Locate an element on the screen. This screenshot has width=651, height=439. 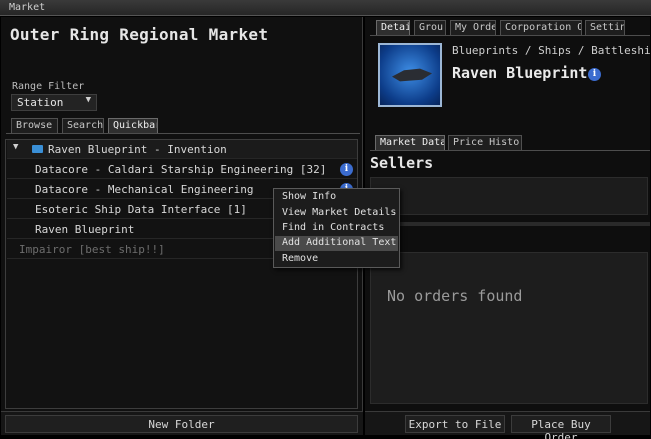
menu-item-find-in-contracts: Find in Contracts is located at coordinates (336, 228).